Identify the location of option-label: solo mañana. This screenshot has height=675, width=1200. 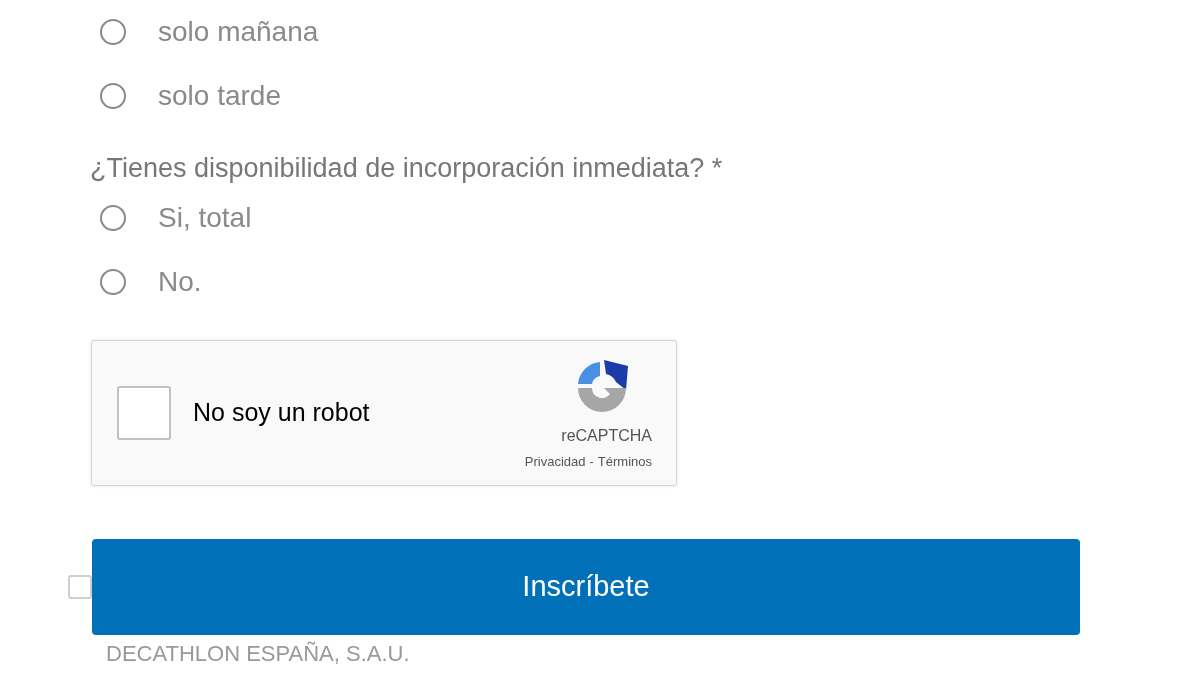
(238, 32).